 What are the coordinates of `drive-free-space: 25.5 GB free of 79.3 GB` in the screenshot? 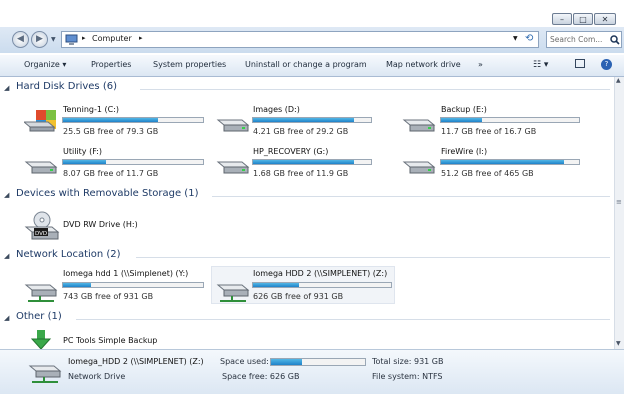 It's located at (111, 131).